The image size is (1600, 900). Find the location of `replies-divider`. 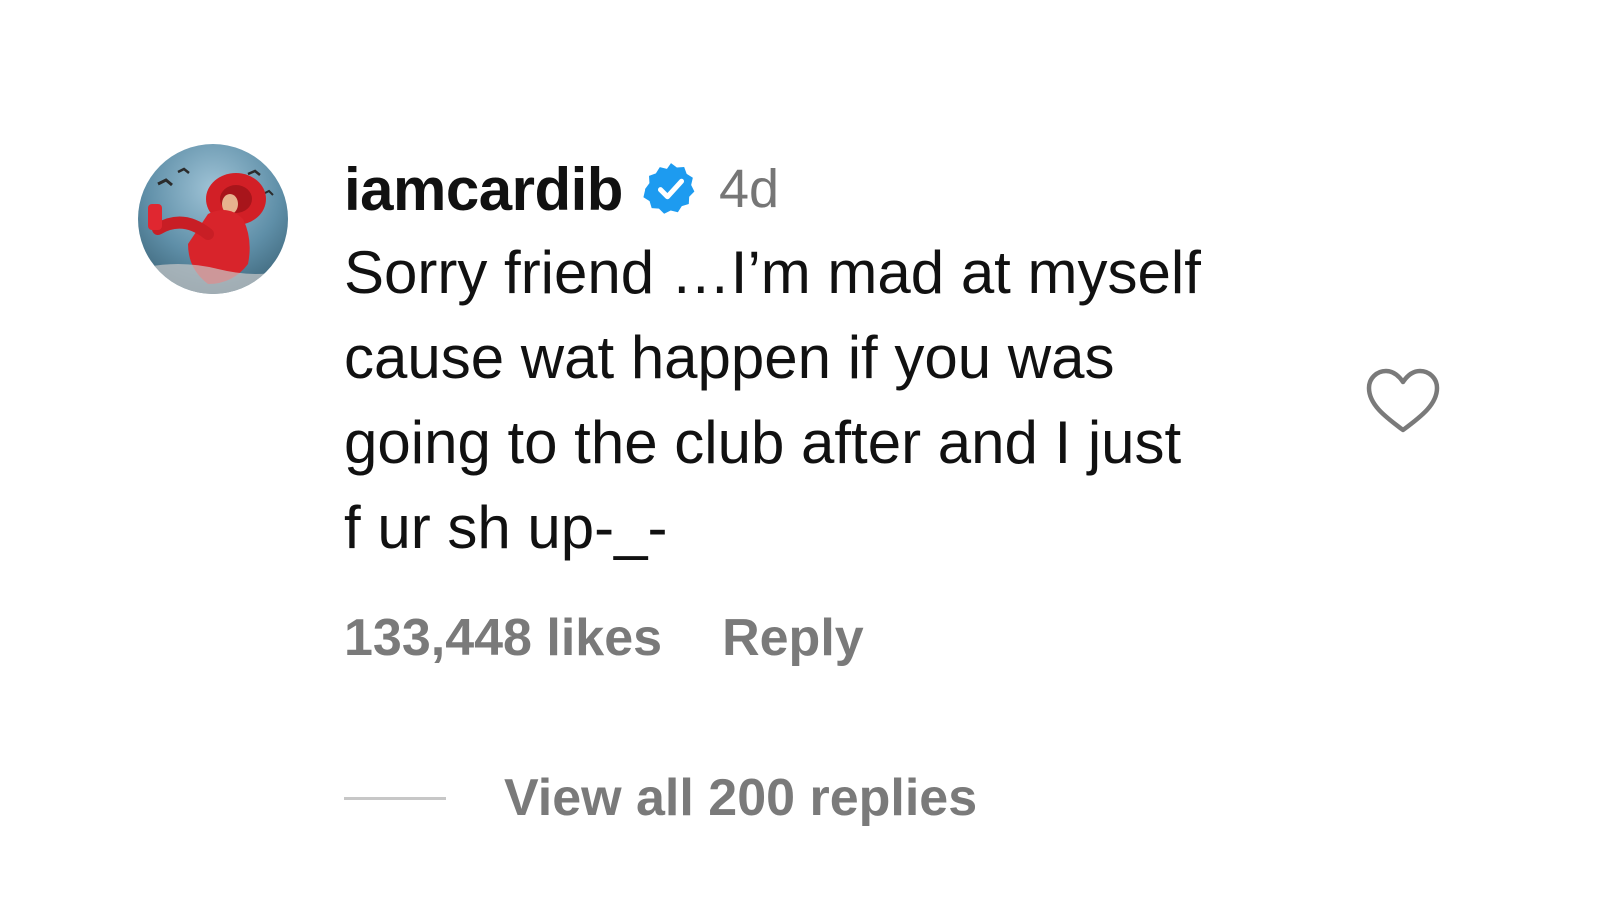

replies-divider is located at coordinates (395, 798).